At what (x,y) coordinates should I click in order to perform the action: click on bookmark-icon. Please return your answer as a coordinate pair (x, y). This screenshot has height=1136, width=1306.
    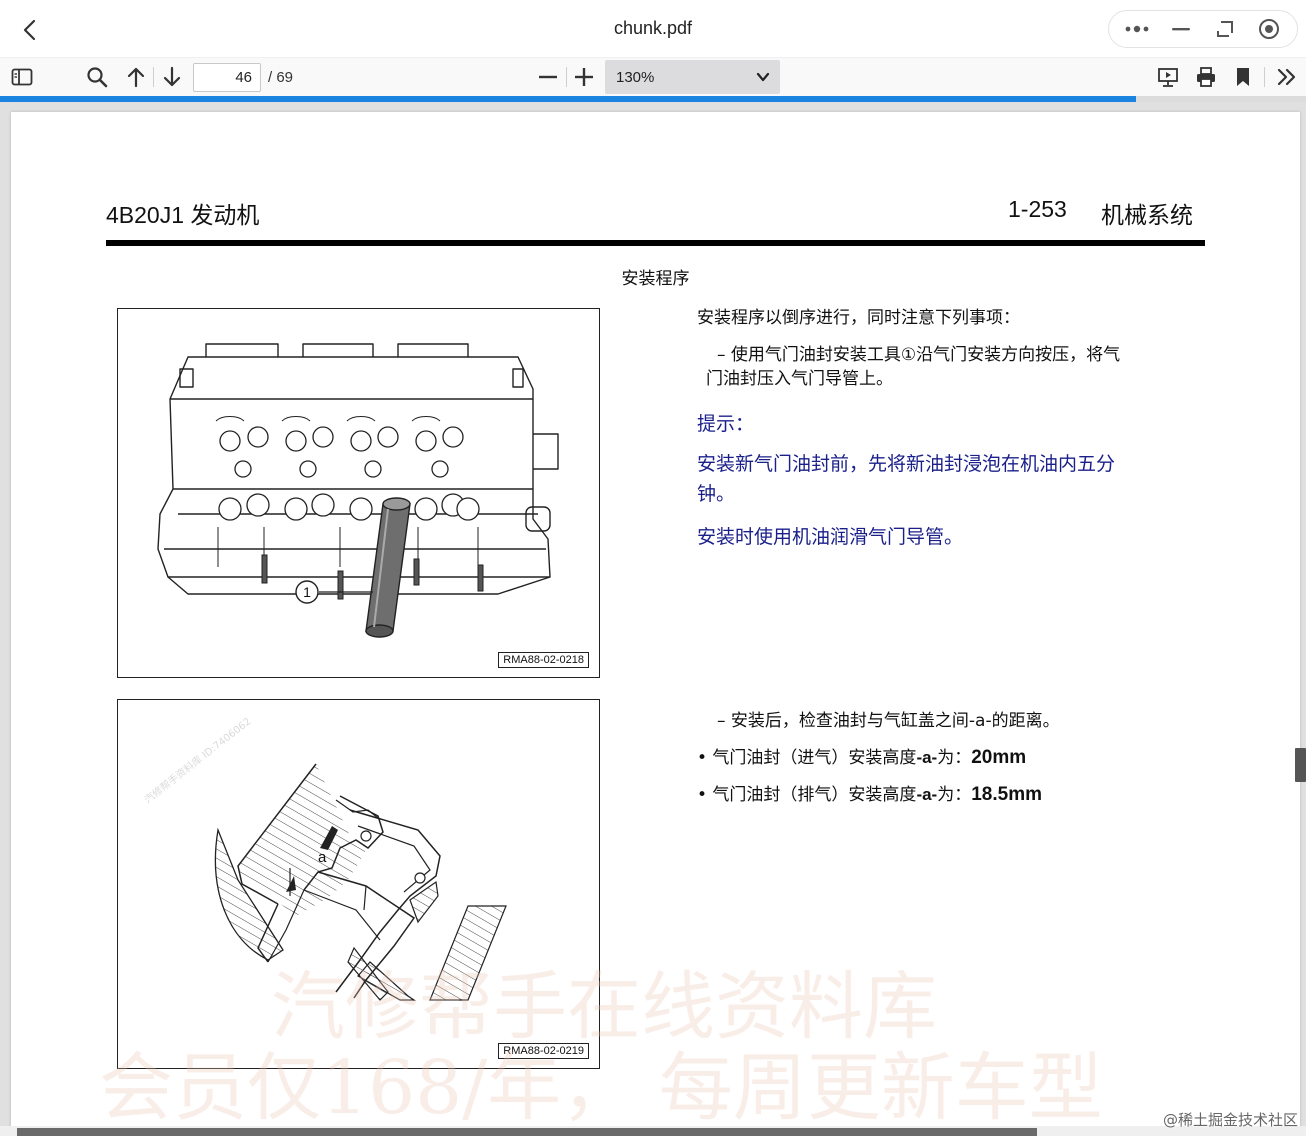
    Looking at the image, I should click on (1243, 77).